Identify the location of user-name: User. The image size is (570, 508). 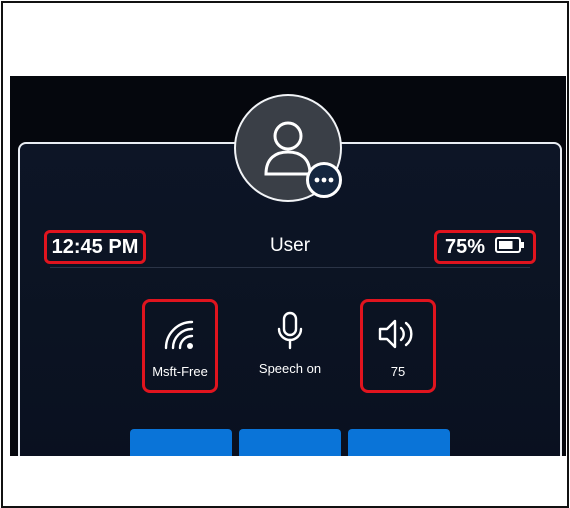
(290, 245).